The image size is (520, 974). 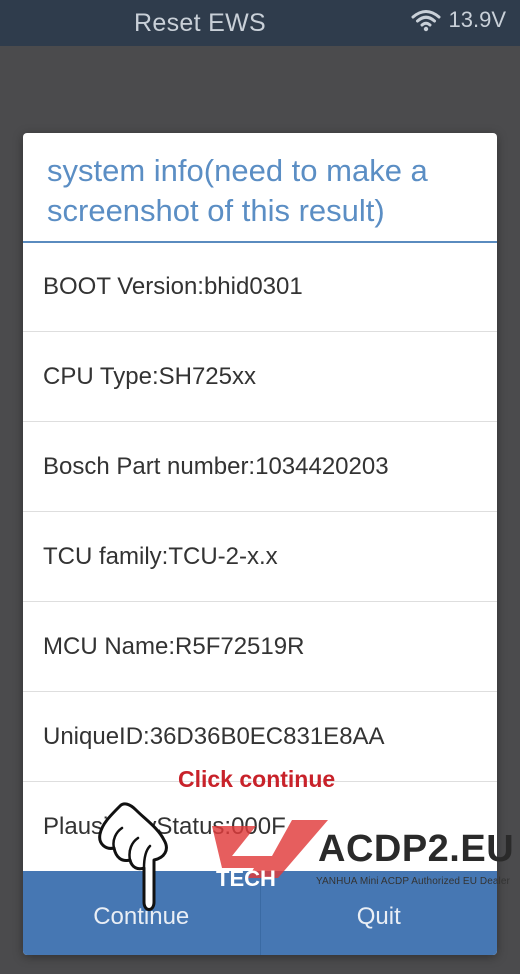 I want to click on app-bar: Reset EWS 13.9V, so click(x=260, y=23).